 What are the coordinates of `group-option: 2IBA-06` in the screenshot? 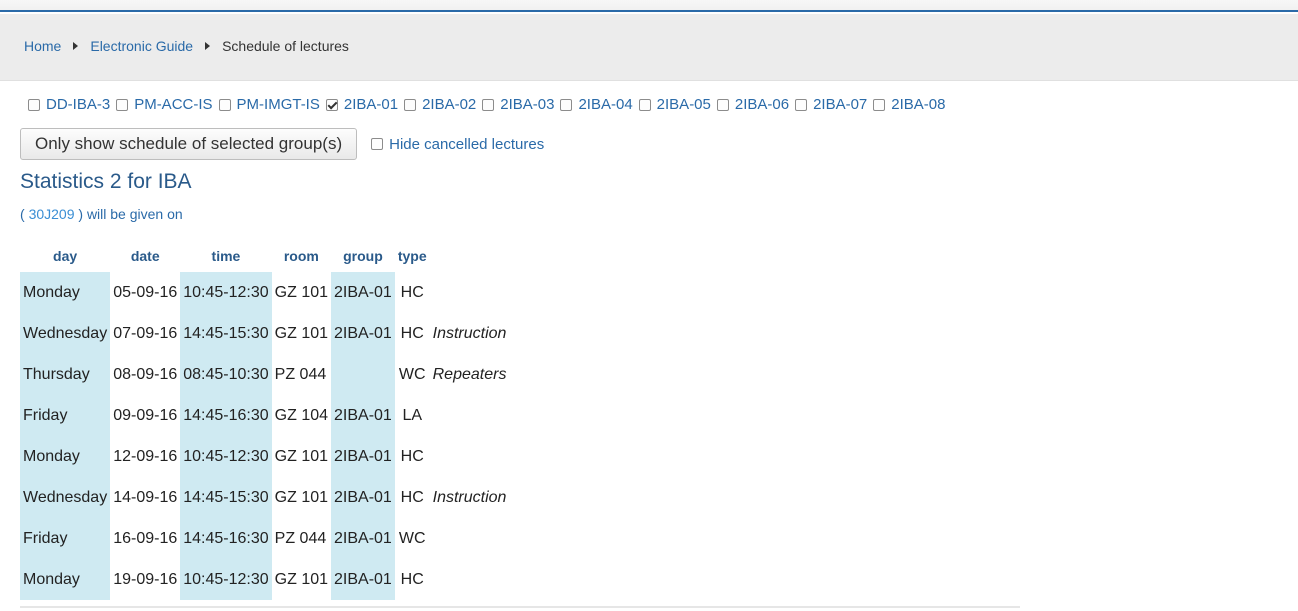 It's located at (752, 104).